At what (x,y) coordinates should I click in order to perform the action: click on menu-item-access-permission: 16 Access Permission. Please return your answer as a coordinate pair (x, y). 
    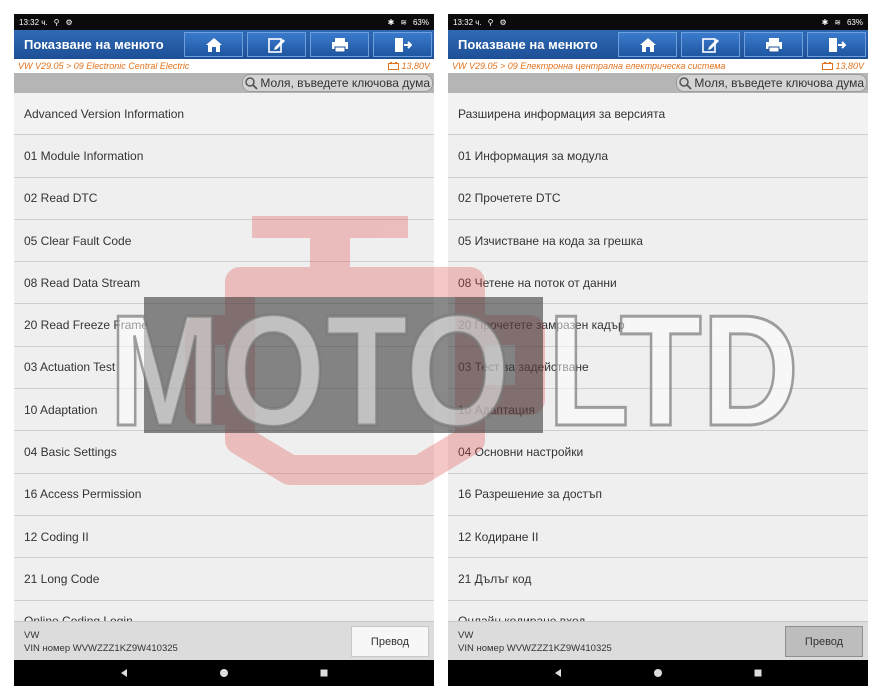
    Looking at the image, I should click on (224, 494).